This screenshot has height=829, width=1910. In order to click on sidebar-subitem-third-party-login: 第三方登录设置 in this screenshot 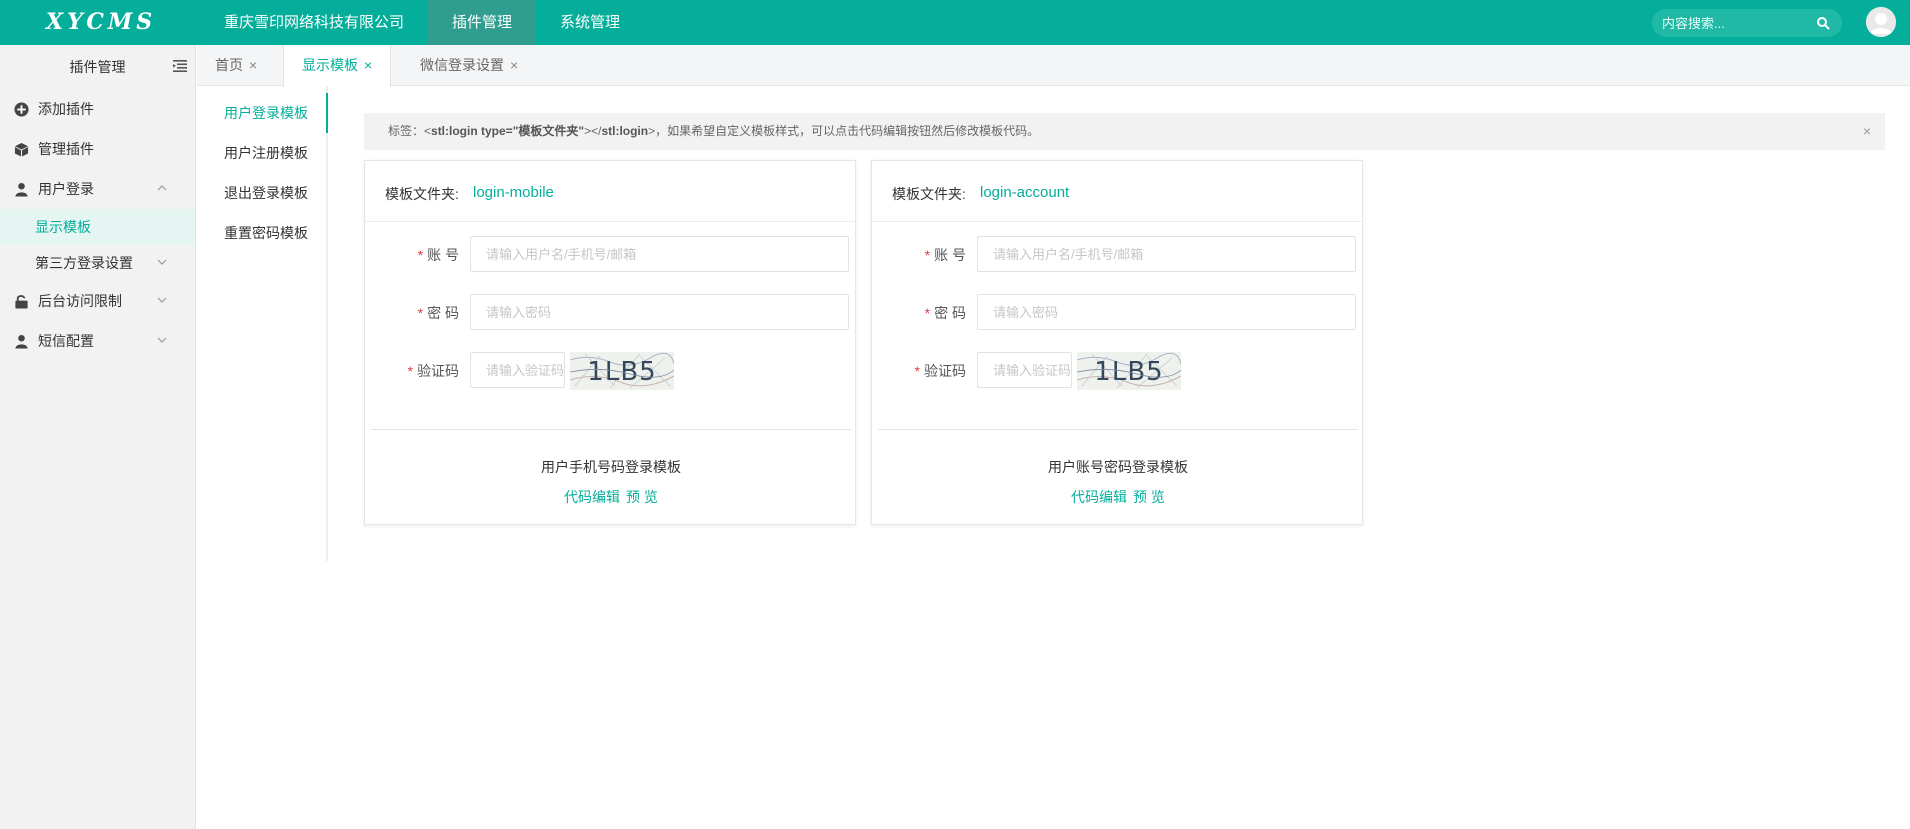, I will do `click(97, 263)`.